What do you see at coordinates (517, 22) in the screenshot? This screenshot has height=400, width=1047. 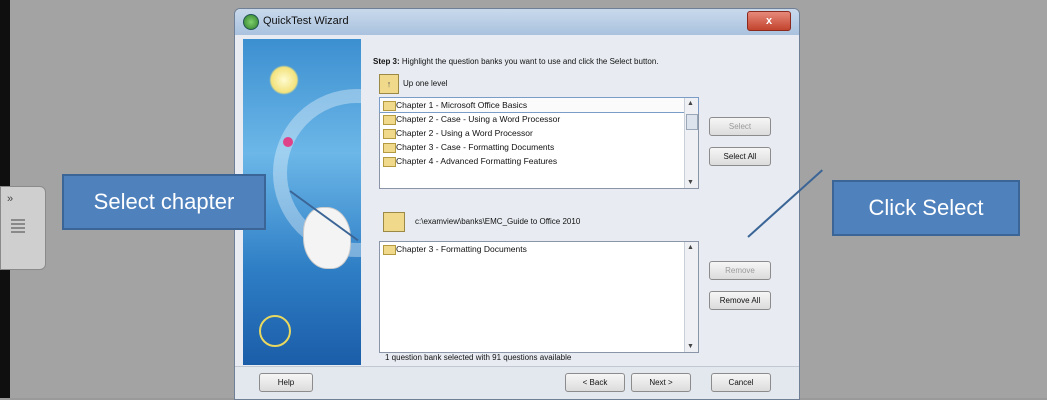 I see `title-bar: QuickTest Wizard x` at bounding box center [517, 22].